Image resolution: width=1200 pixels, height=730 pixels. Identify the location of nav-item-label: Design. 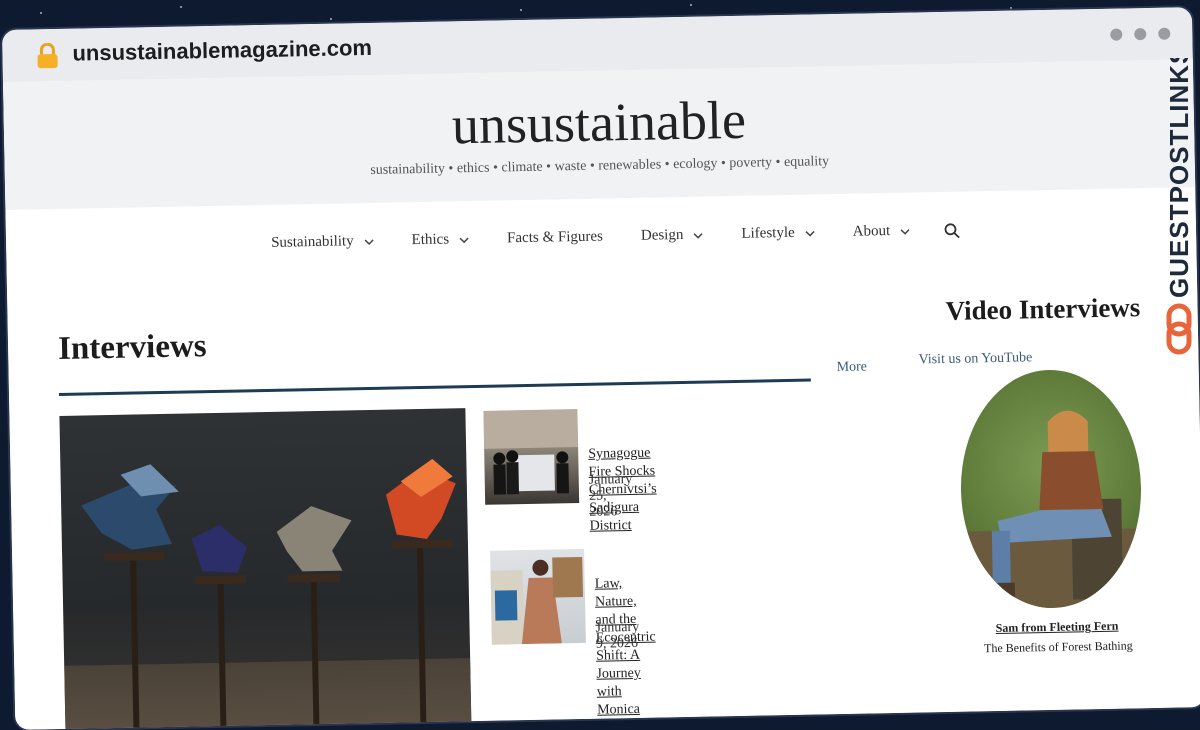
(662, 235).